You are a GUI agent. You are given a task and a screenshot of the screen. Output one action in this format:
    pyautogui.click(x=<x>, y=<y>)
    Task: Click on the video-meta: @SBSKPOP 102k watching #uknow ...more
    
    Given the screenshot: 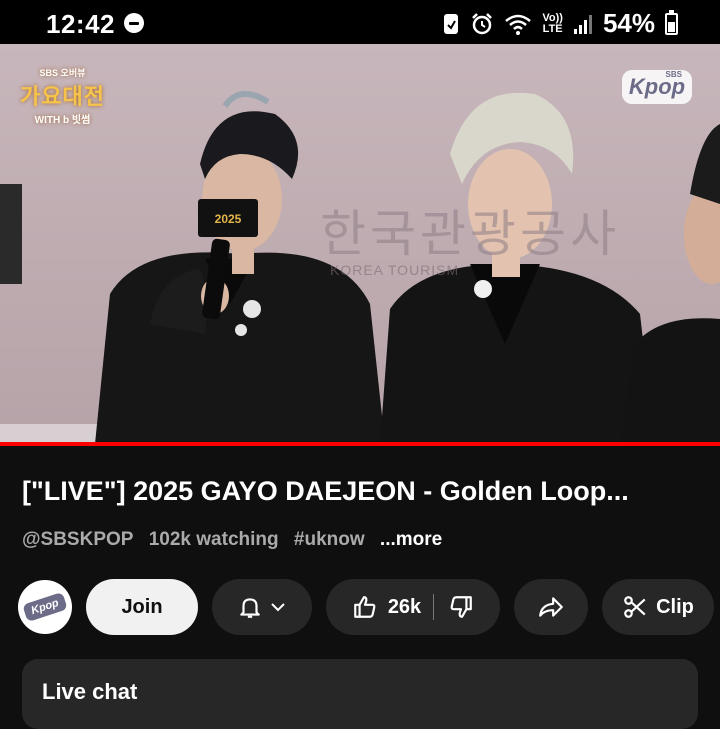 What is the action you would take?
    pyautogui.click(x=237, y=540)
    